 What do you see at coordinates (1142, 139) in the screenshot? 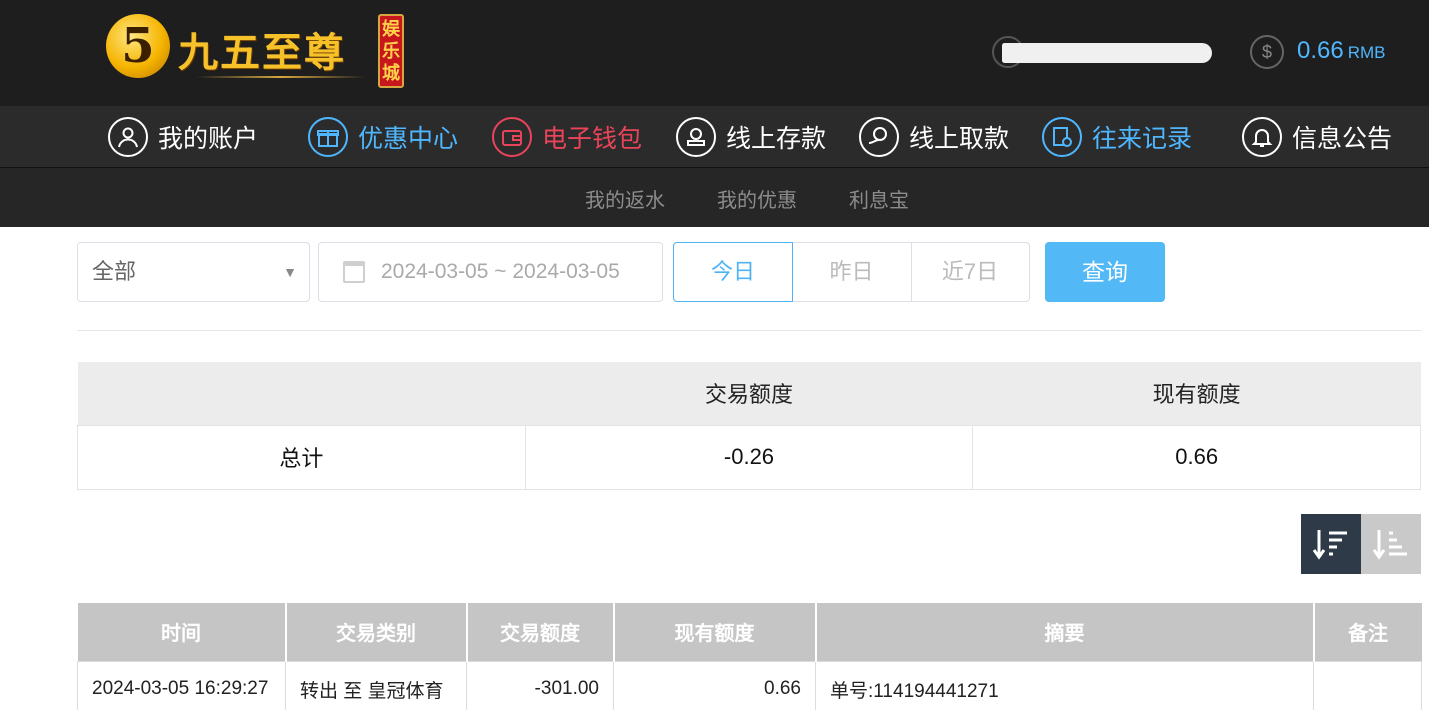
I see `nav-label: 往来记录` at bounding box center [1142, 139].